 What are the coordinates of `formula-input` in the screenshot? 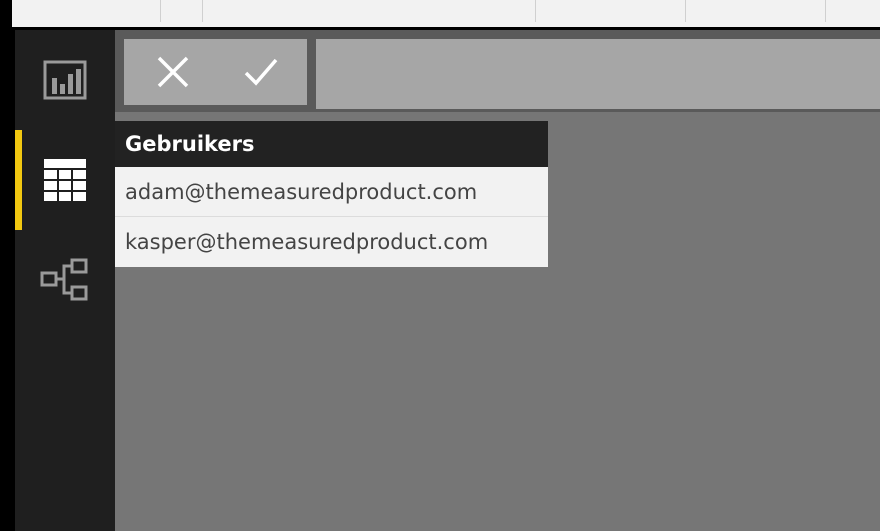 It's located at (598, 74).